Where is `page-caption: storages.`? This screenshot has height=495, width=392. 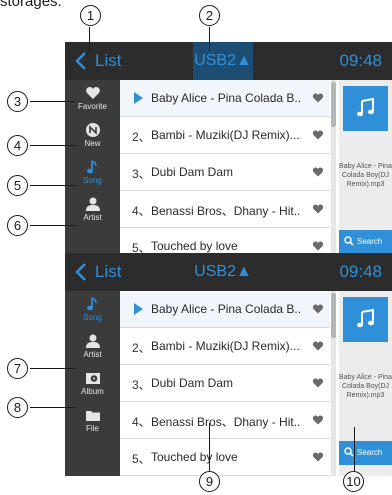 page-caption: storages. is located at coordinates (31, 5).